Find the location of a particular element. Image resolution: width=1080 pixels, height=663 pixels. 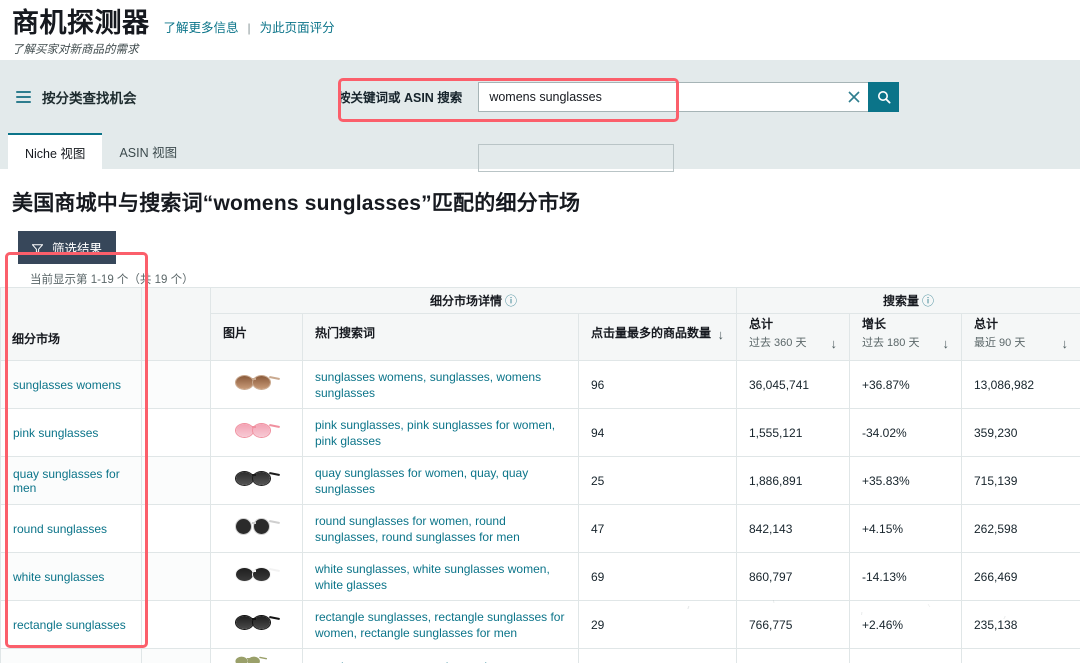

find-by-category-label: 按分类查找机会 is located at coordinates (89, 98).